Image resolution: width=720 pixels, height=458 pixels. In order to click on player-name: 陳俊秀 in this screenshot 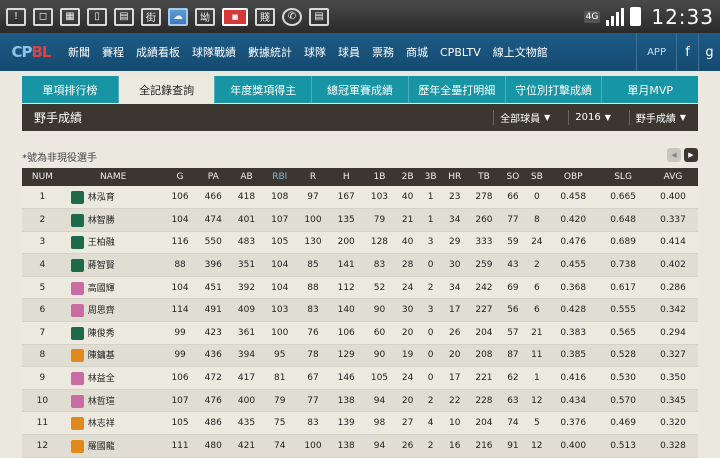, I will do `click(113, 333)`.